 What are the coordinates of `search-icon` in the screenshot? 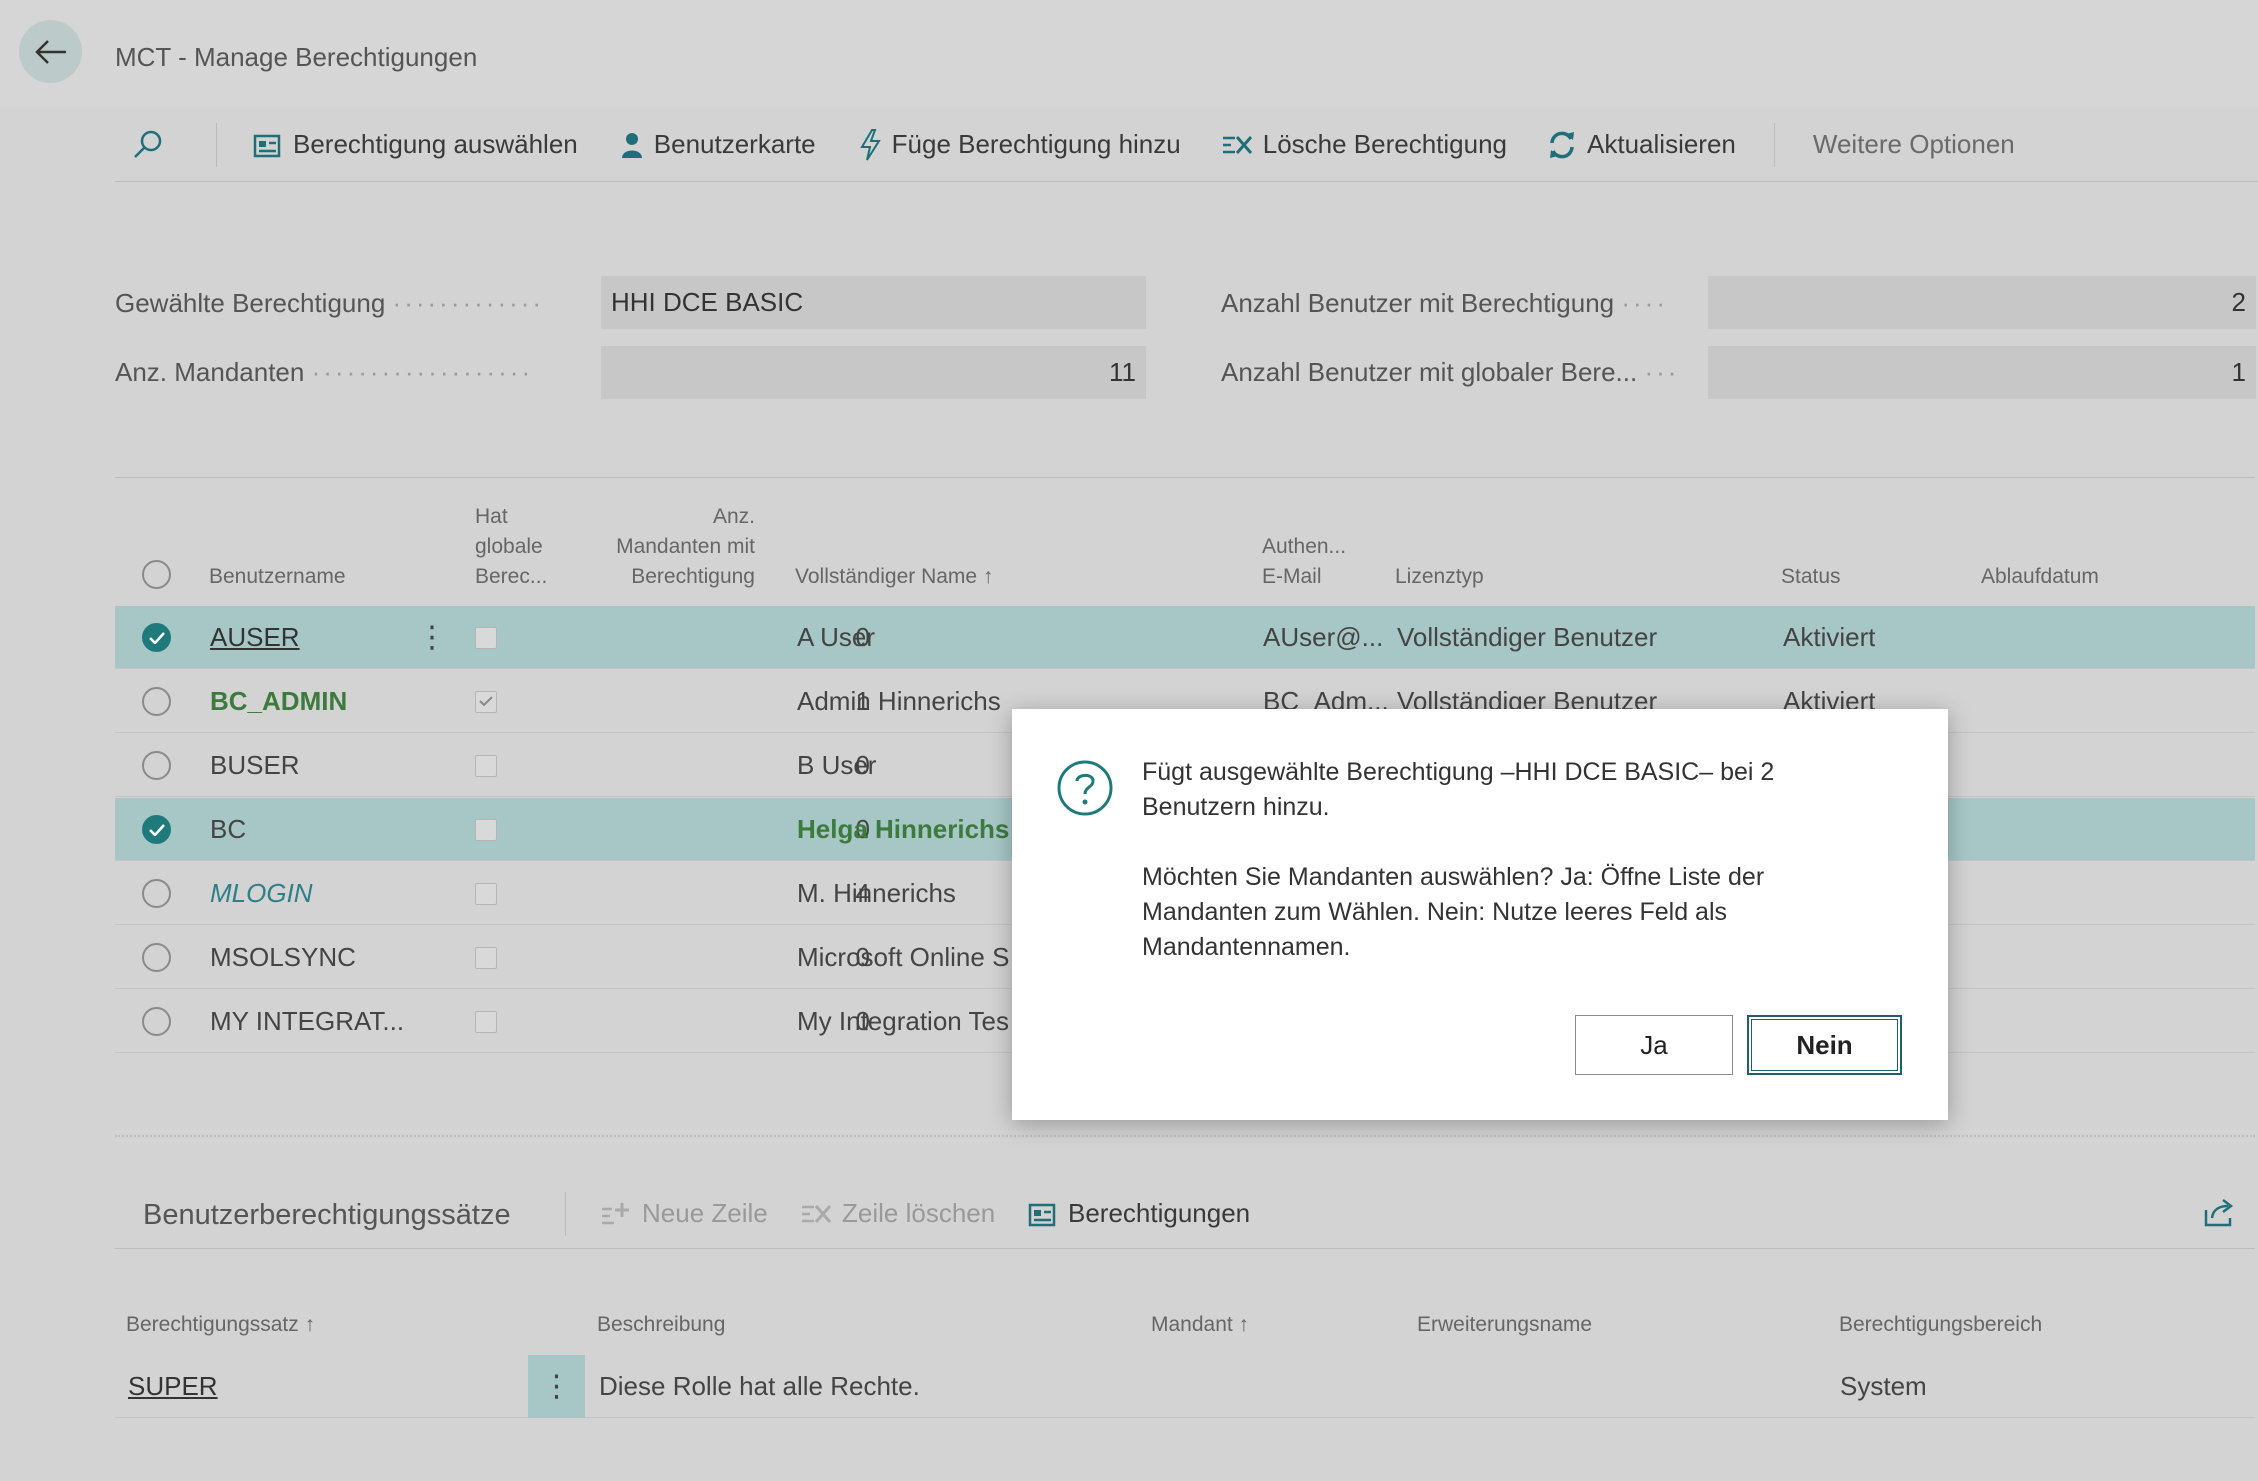 It's located at (148, 144).